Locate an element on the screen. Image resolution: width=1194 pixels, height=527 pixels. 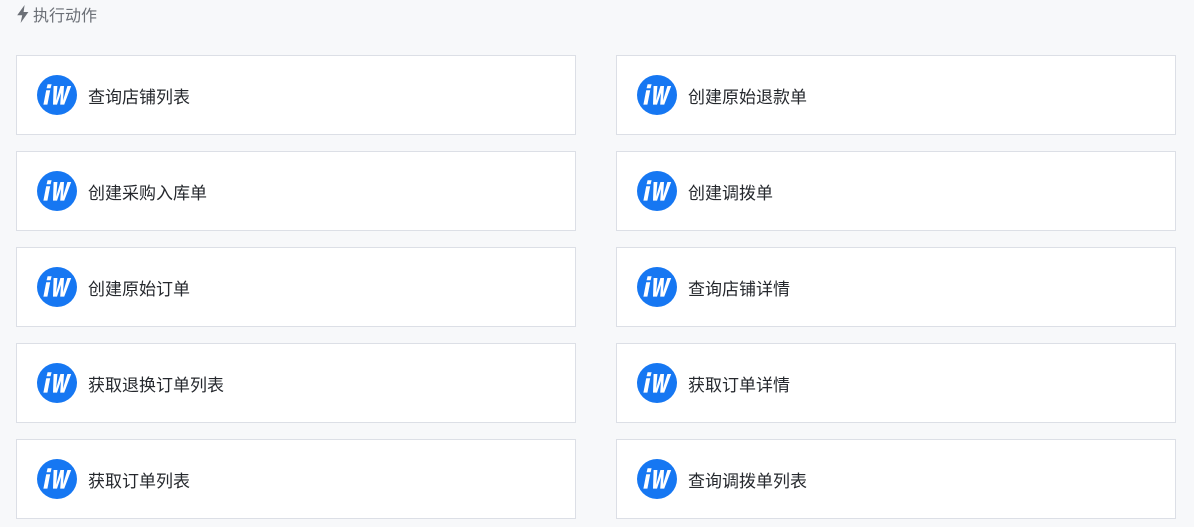
action-card: 创建原始订单 is located at coordinates (296, 287).